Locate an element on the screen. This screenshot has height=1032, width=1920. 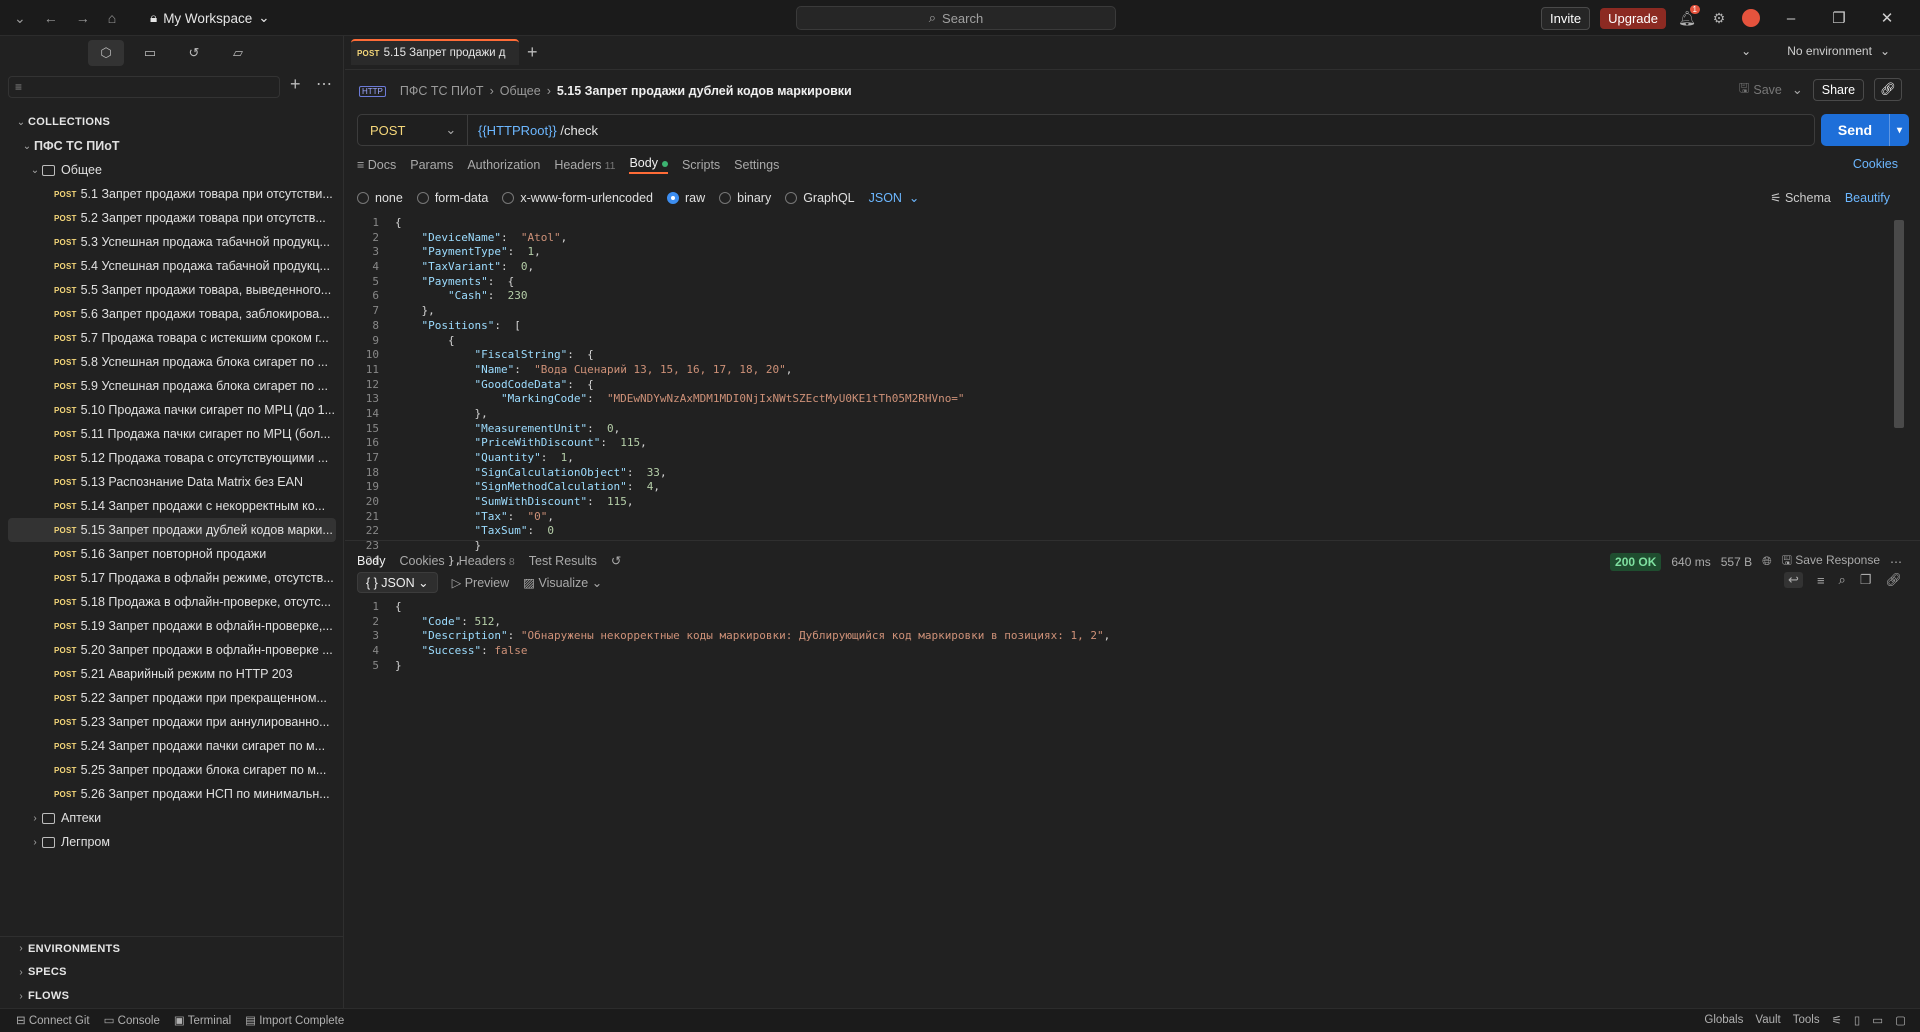
filter-input: ≡ is located at coordinates (144, 87).